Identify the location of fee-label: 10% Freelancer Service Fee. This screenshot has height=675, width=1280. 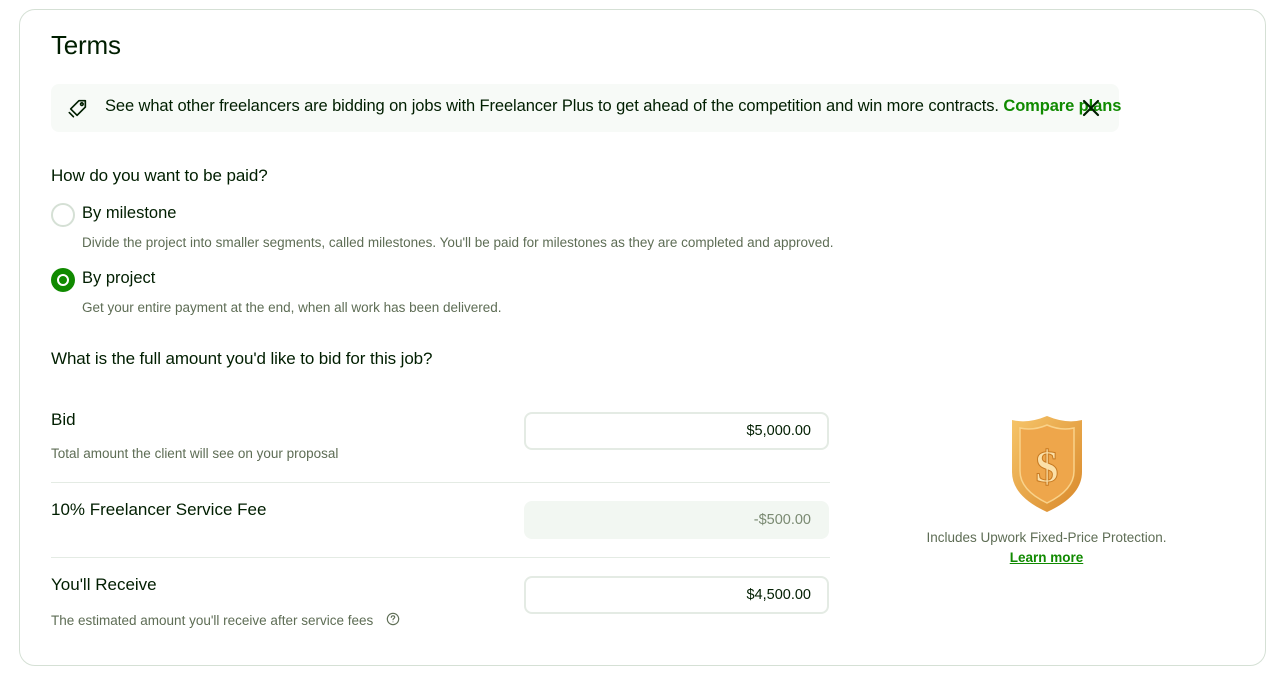
(159, 509).